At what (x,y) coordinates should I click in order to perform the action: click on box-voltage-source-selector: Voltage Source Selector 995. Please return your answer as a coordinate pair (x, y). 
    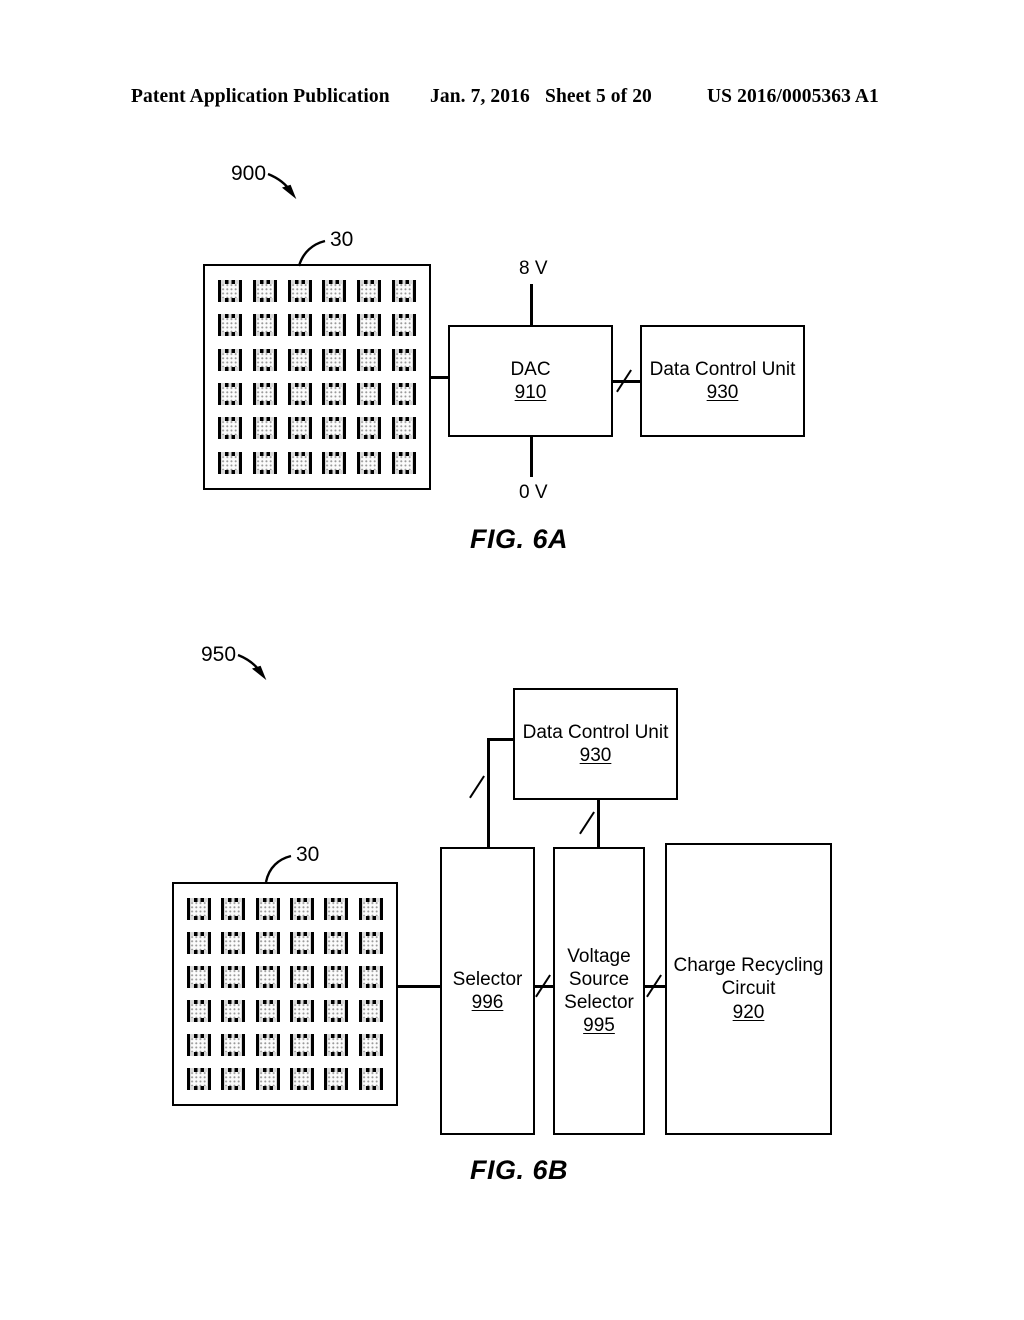
    Looking at the image, I should click on (599, 991).